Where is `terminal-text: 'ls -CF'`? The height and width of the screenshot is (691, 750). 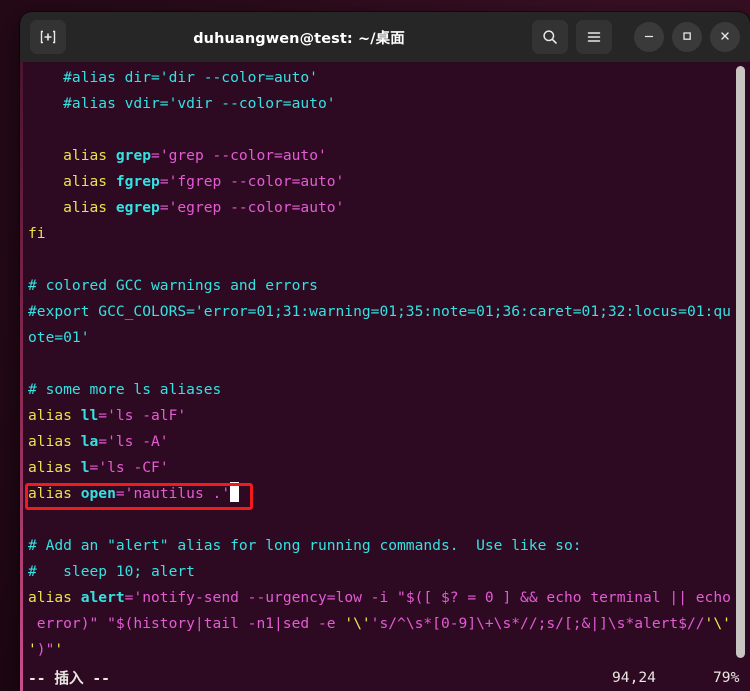
terminal-text: 'ls -CF' is located at coordinates (133, 467).